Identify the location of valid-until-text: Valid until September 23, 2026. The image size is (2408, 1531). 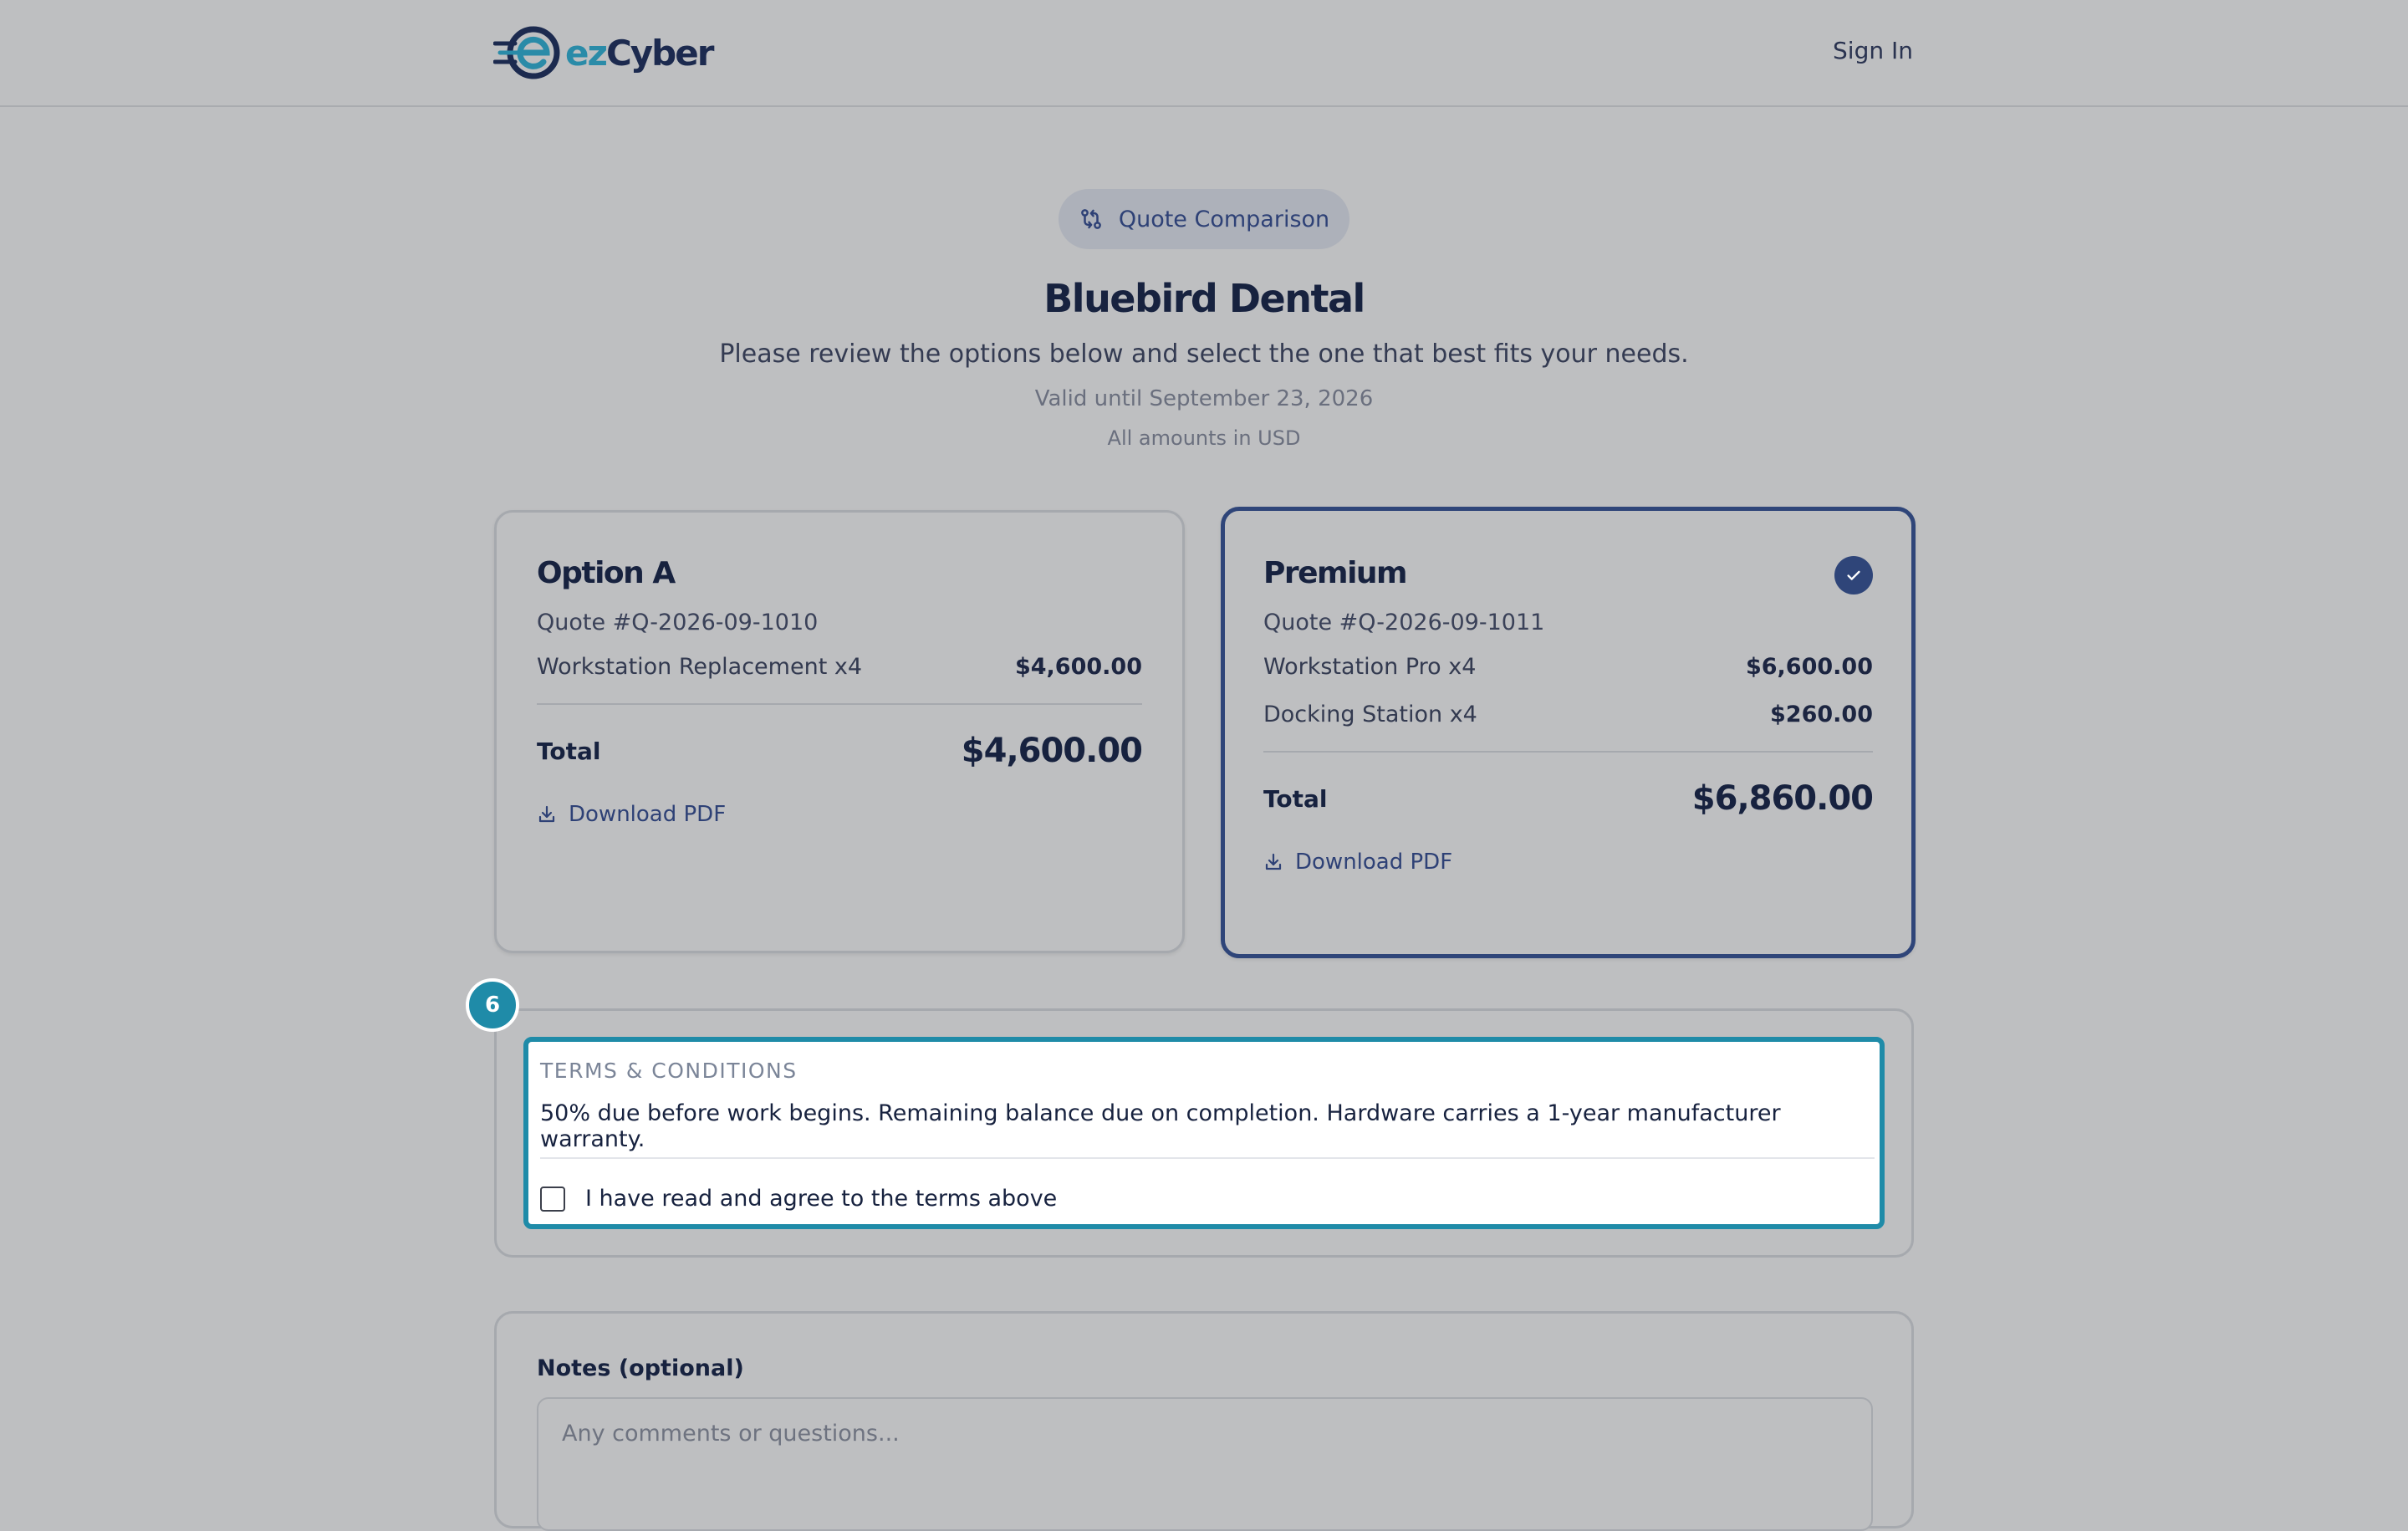
(1204, 398).